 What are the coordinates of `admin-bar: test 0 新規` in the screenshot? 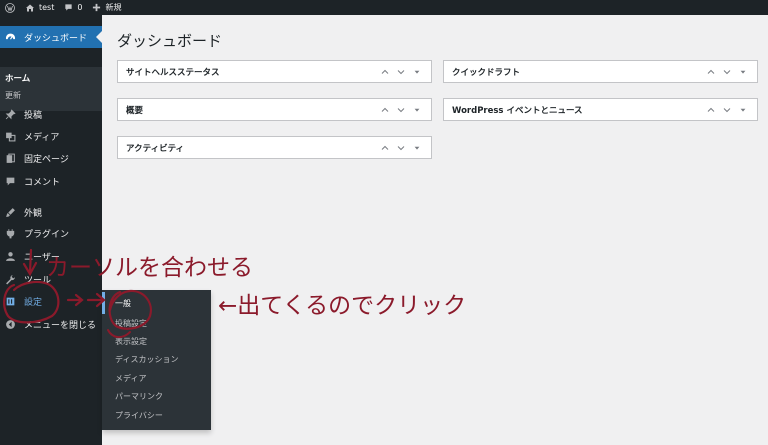 It's located at (384, 7).